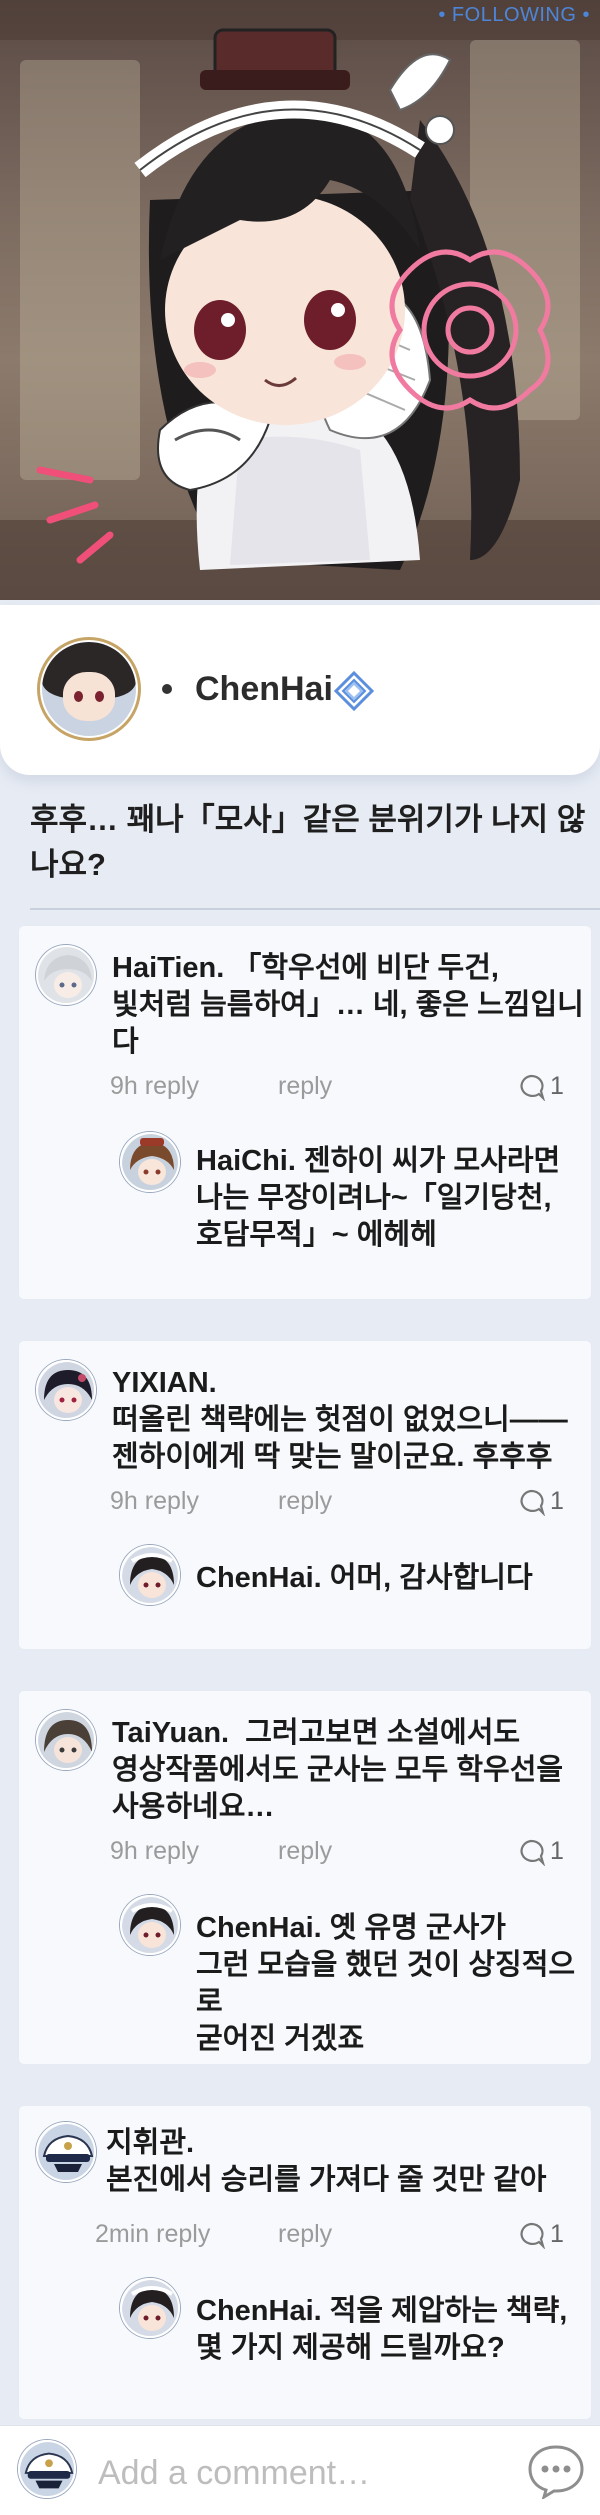 This screenshot has height=2515, width=600. What do you see at coordinates (308, 842) in the screenshot?
I see `post-text: 후후… 꽤나「모사」같은 분위기가 나지 않나요?` at bounding box center [308, 842].